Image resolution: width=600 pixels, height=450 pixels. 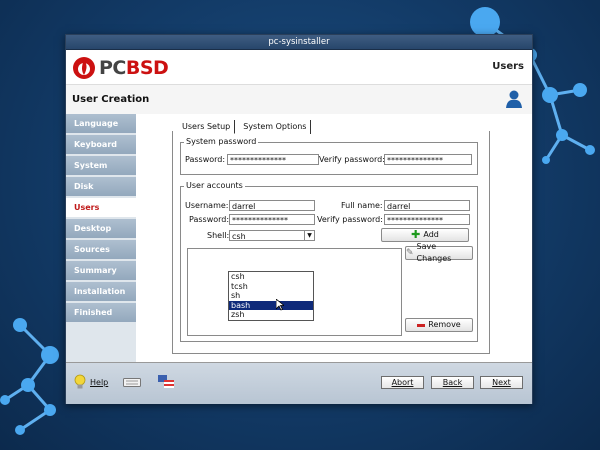 I want to click on shell-option-csh: csh, so click(x=271, y=277).